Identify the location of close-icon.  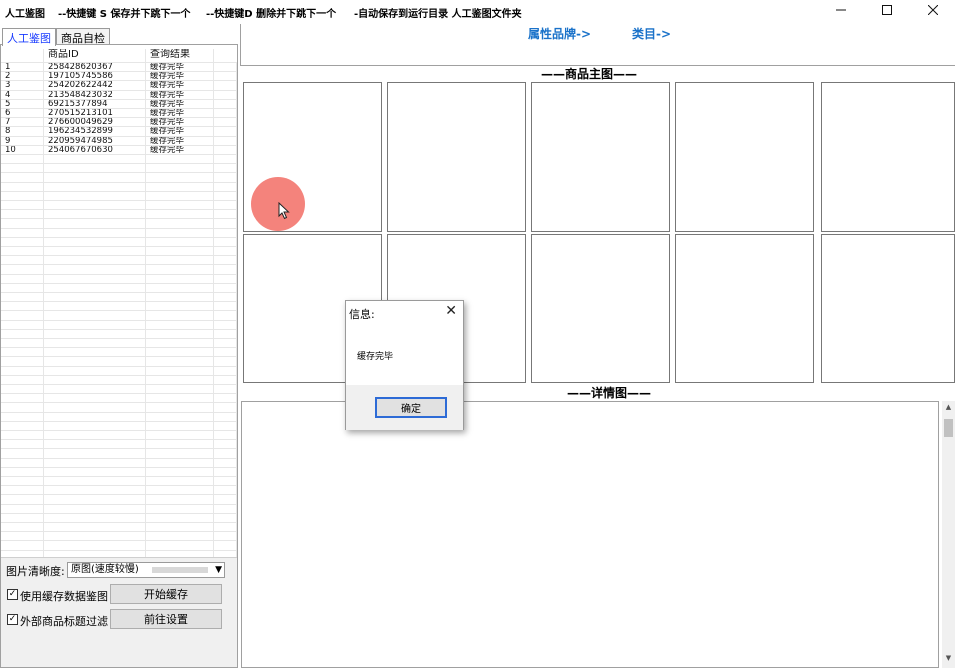
(932, 10).